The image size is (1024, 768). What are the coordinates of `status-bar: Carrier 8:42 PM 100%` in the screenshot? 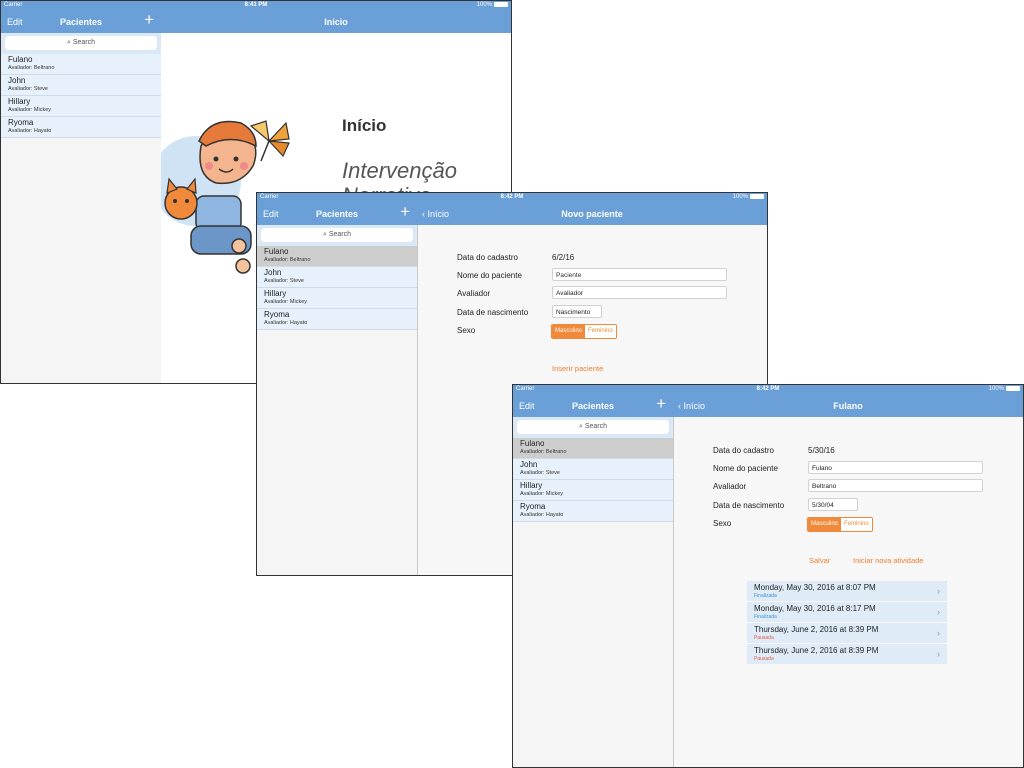 It's located at (512, 197).